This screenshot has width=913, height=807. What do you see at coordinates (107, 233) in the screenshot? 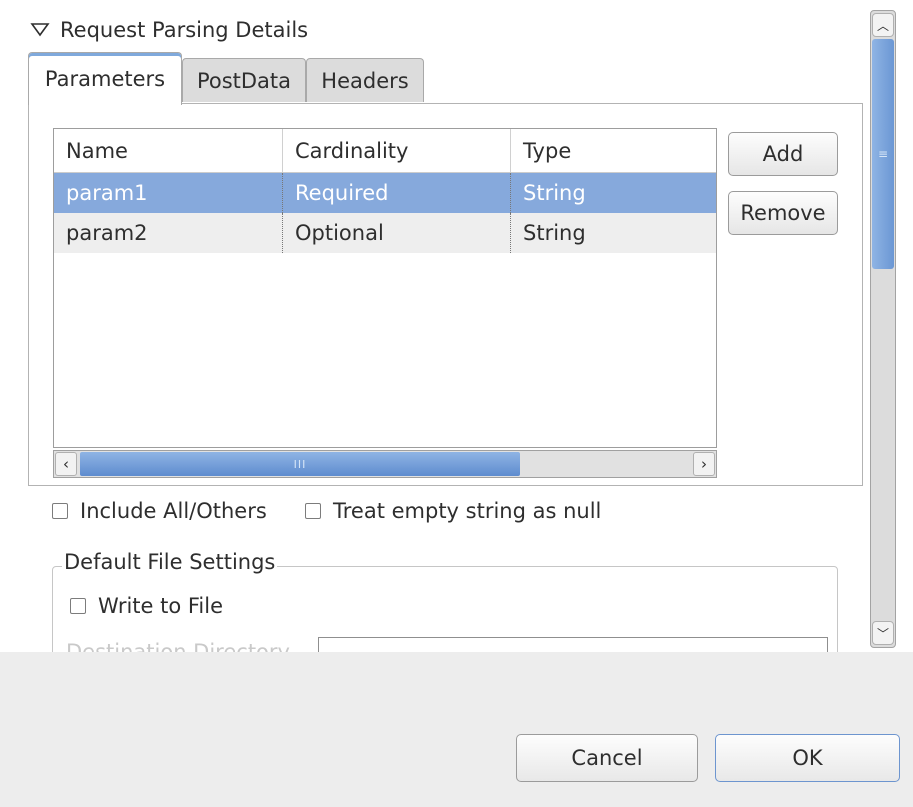
I see `cell-name: param2` at bounding box center [107, 233].